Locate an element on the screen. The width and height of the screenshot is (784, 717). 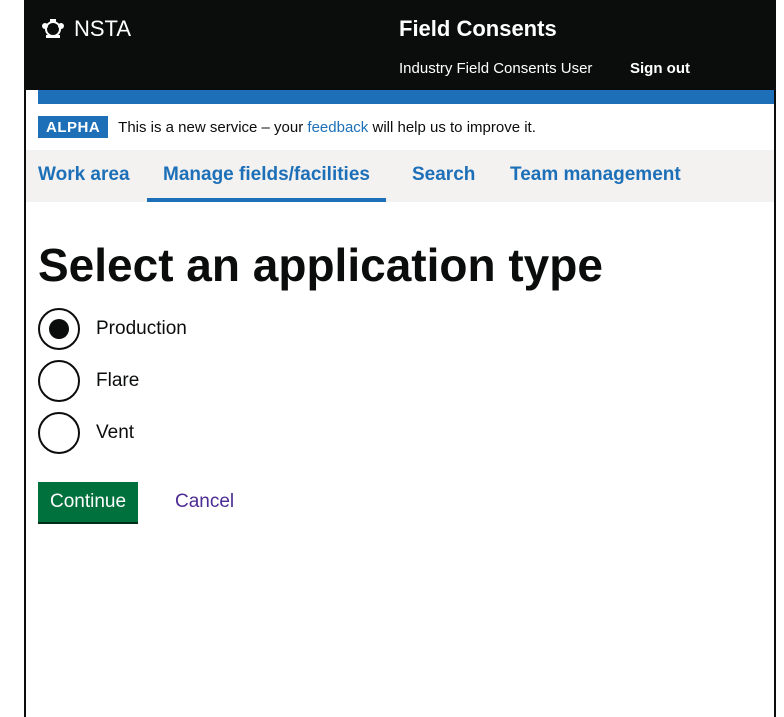
nav-item-manage-fields: Manage fields/facilities is located at coordinates (266, 176).